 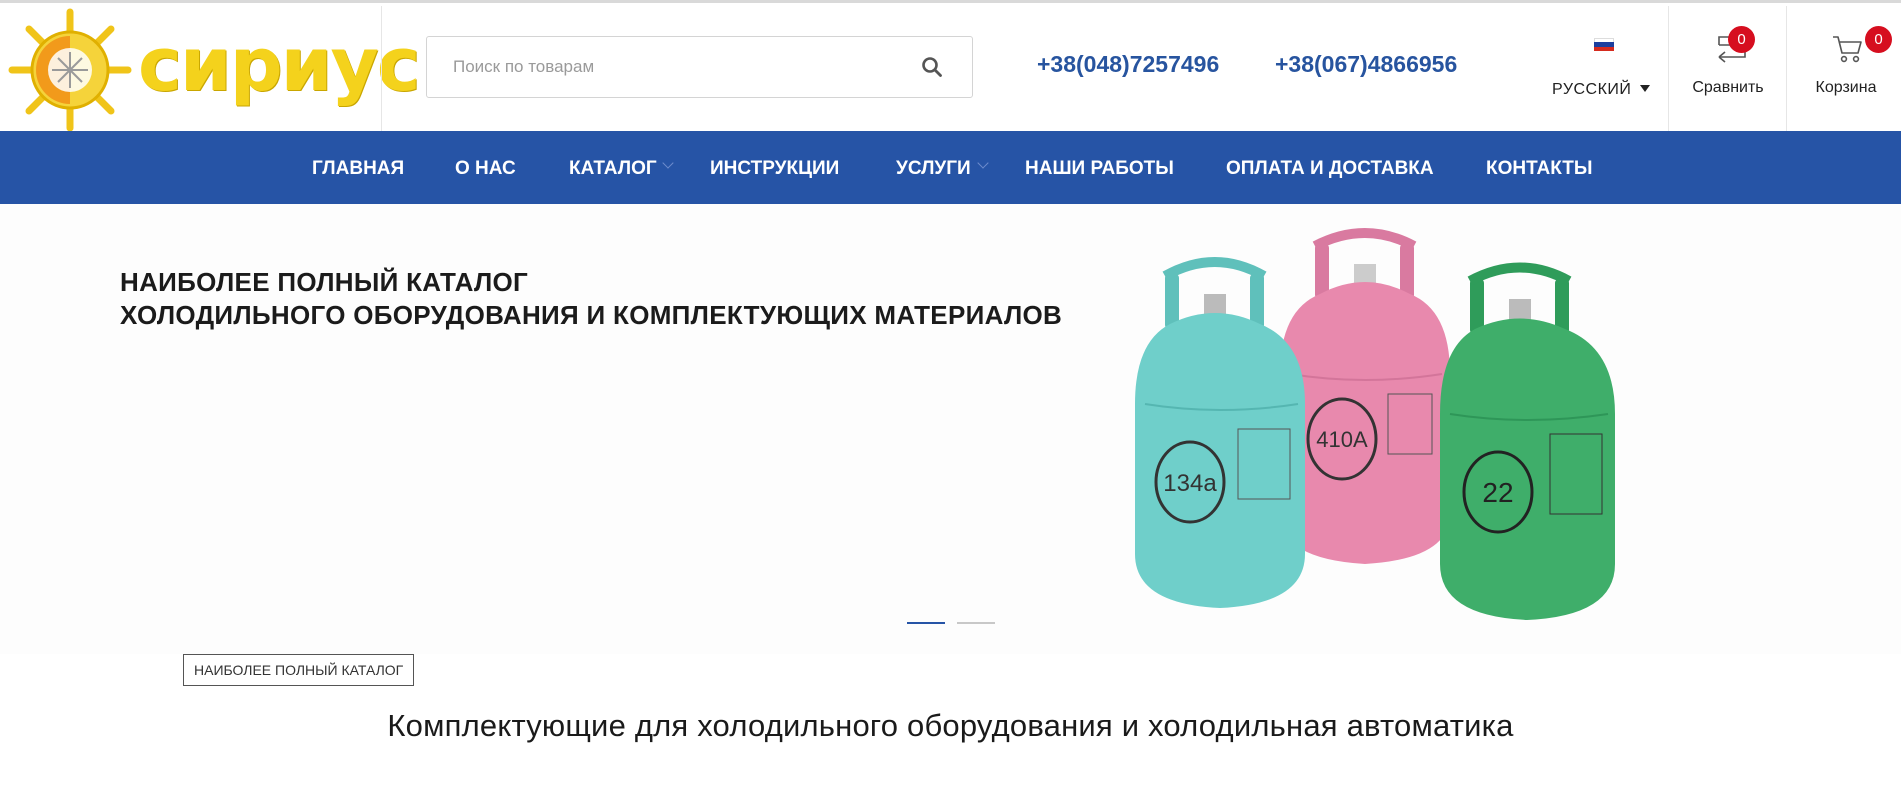 I want to click on compare-button: 0 Сравнить, so click(x=1728, y=67).